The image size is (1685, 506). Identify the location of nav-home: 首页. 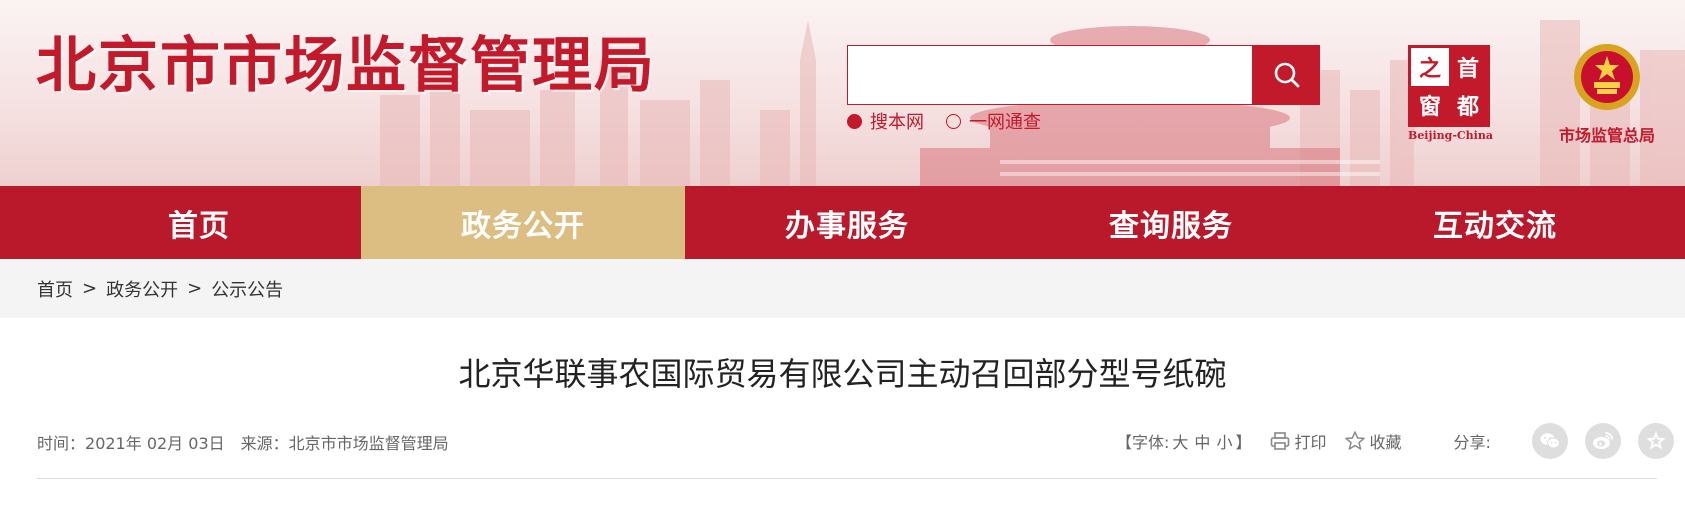
(199, 222).